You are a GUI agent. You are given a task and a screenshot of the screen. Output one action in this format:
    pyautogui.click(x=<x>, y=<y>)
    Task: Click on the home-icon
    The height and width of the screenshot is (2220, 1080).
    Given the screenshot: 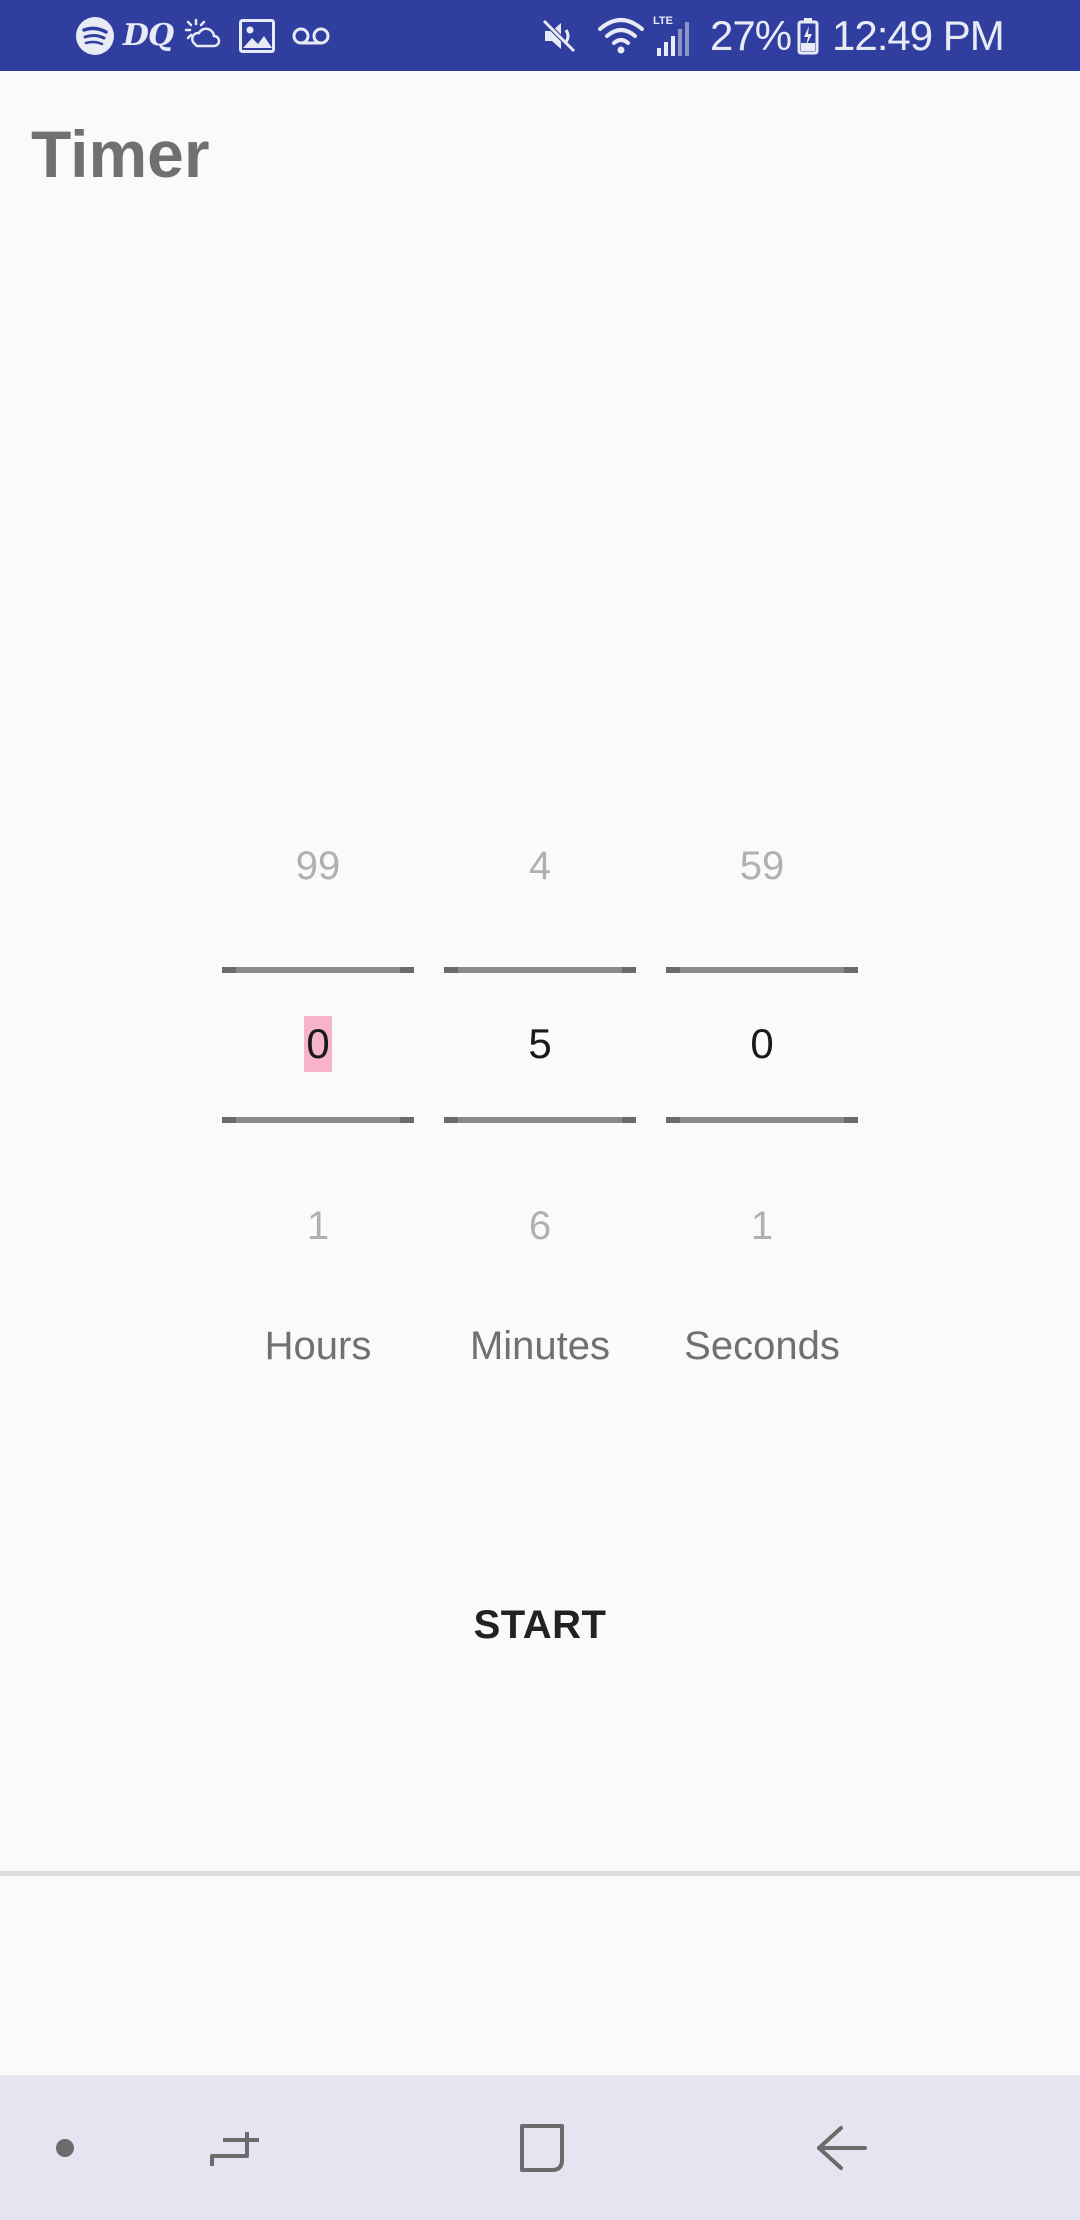 What is the action you would take?
    pyautogui.click(x=540, y=2147)
    